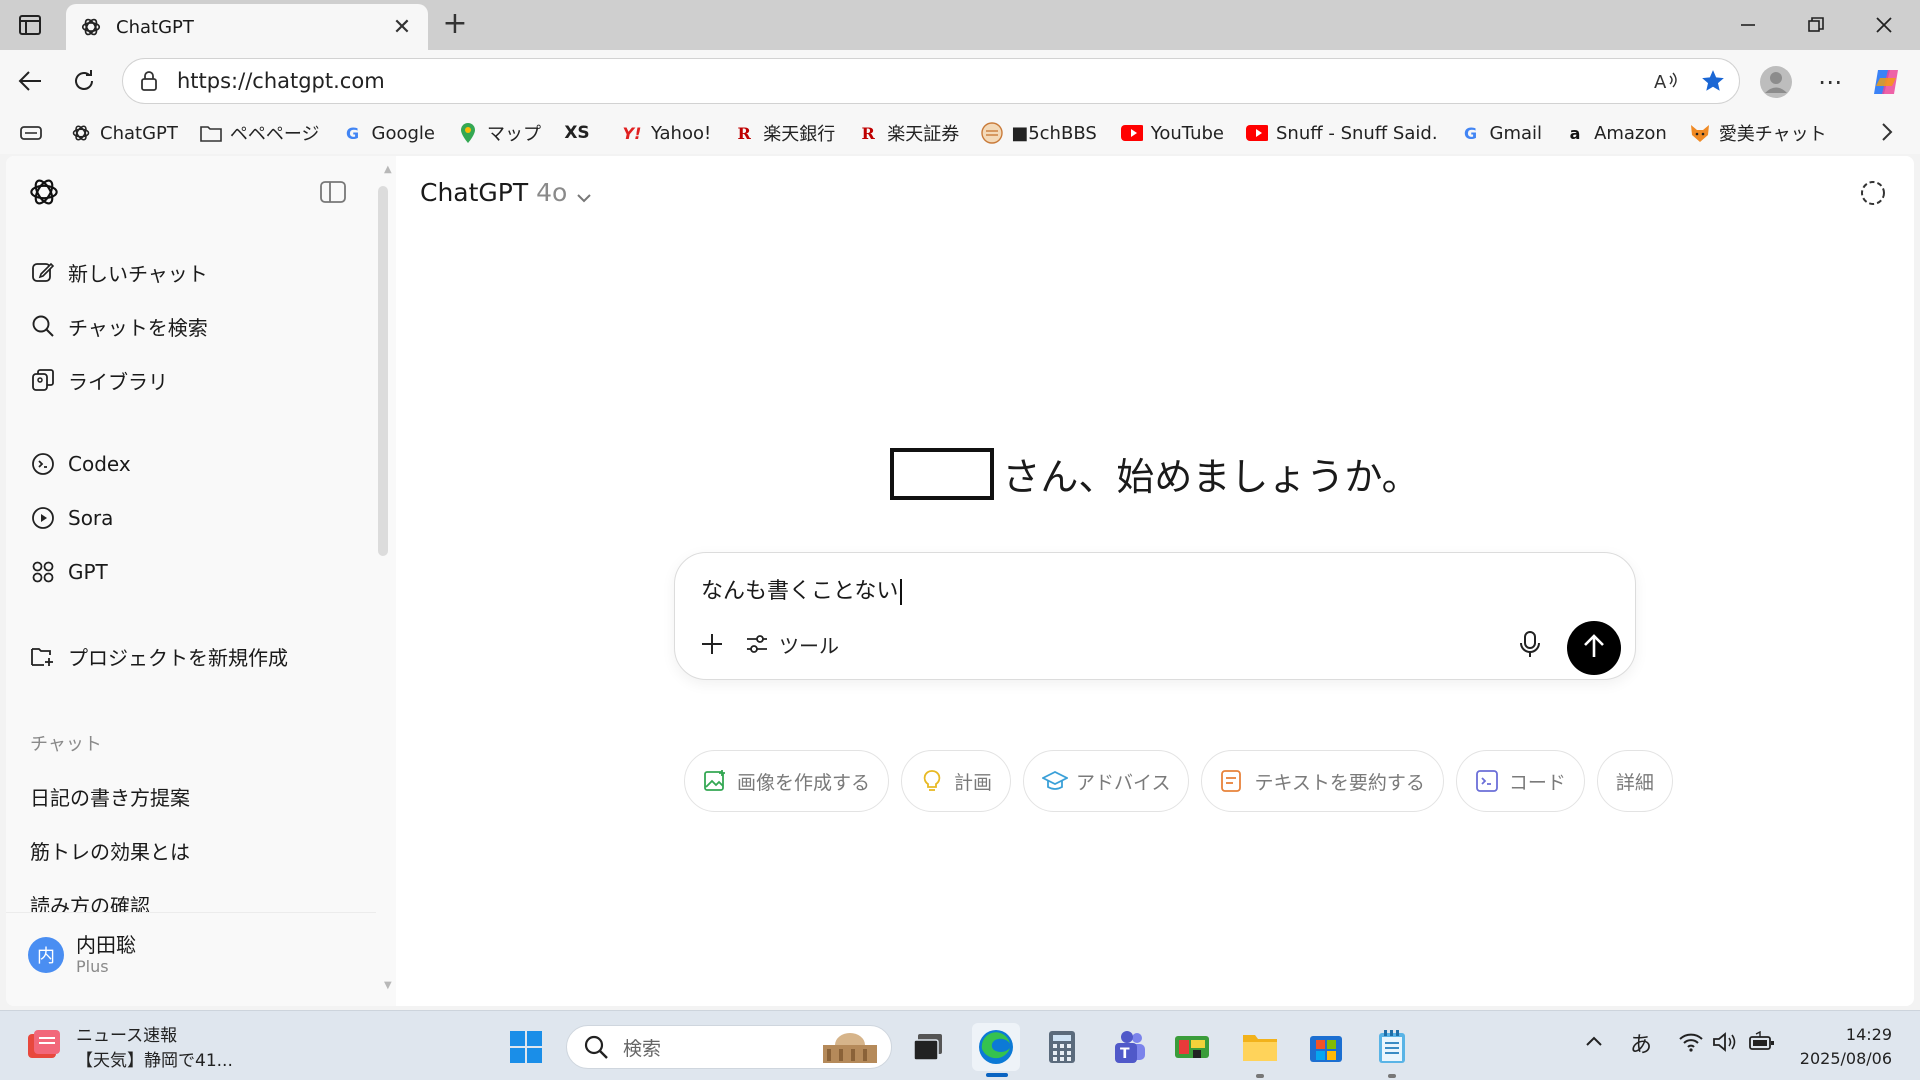 Image resolution: width=1920 pixels, height=1080 pixels. What do you see at coordinates (1260, 1047) in the screenshot?
I see `file-explorer-icon` at bounding box center [1260, 1047].